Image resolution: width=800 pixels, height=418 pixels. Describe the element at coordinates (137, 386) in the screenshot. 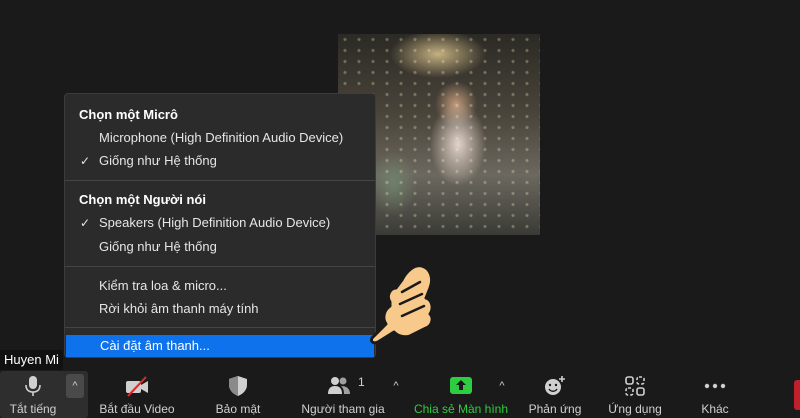

I see `video-off-icon` at that location.